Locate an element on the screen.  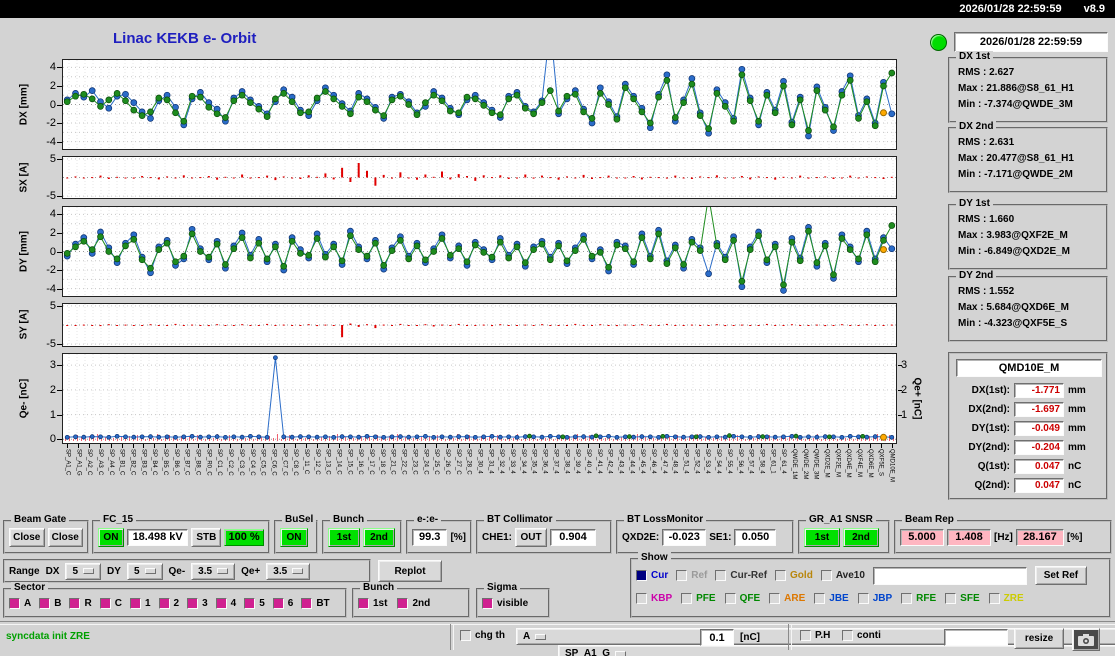
show-check-qfe: QFE is located at coordinates (742, 598).